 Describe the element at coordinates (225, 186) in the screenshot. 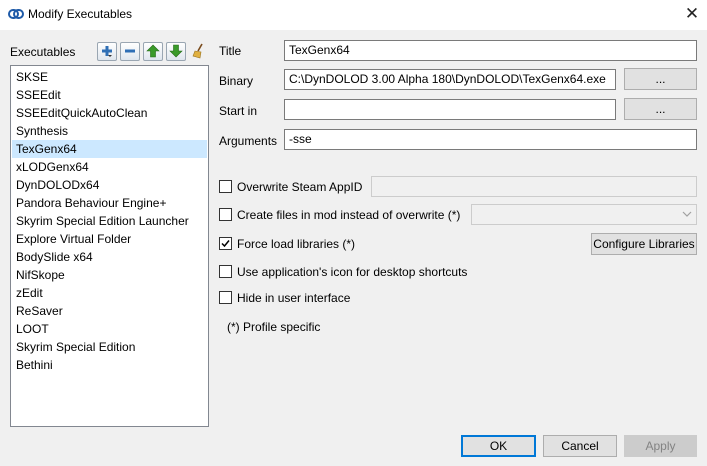

I see `overwrite-steam-appid-checkbox` at that location.